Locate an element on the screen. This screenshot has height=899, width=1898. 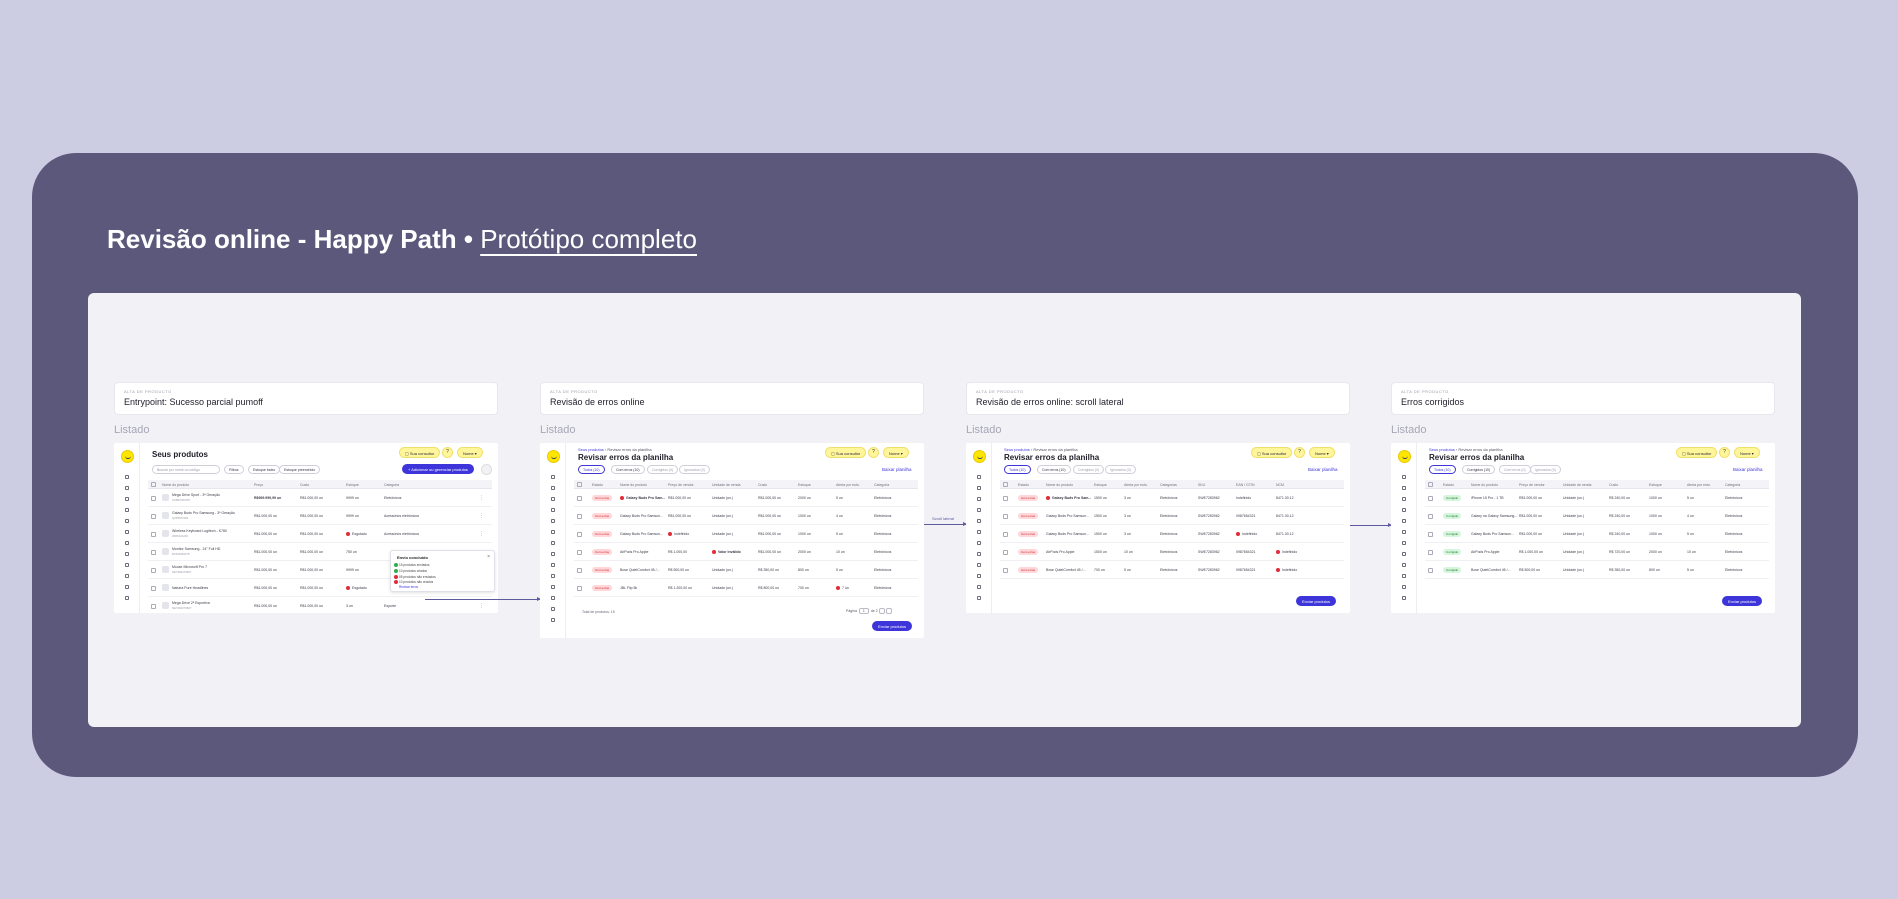
col-ean: EAN / GTIN is located at coordinates (1245, 485).